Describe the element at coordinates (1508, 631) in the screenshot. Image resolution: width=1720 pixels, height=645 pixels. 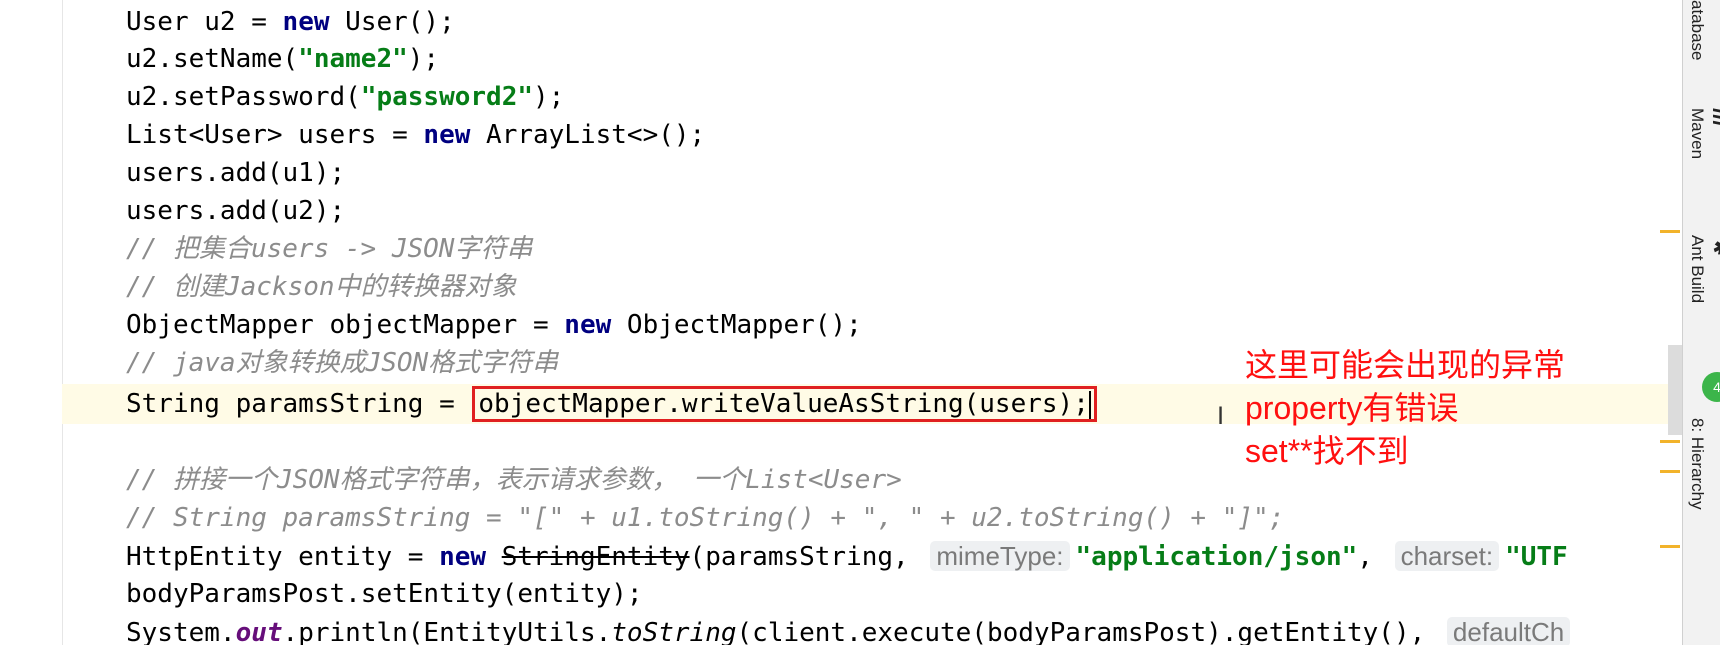
I see `parameter-hint: defaultCh` at that location.